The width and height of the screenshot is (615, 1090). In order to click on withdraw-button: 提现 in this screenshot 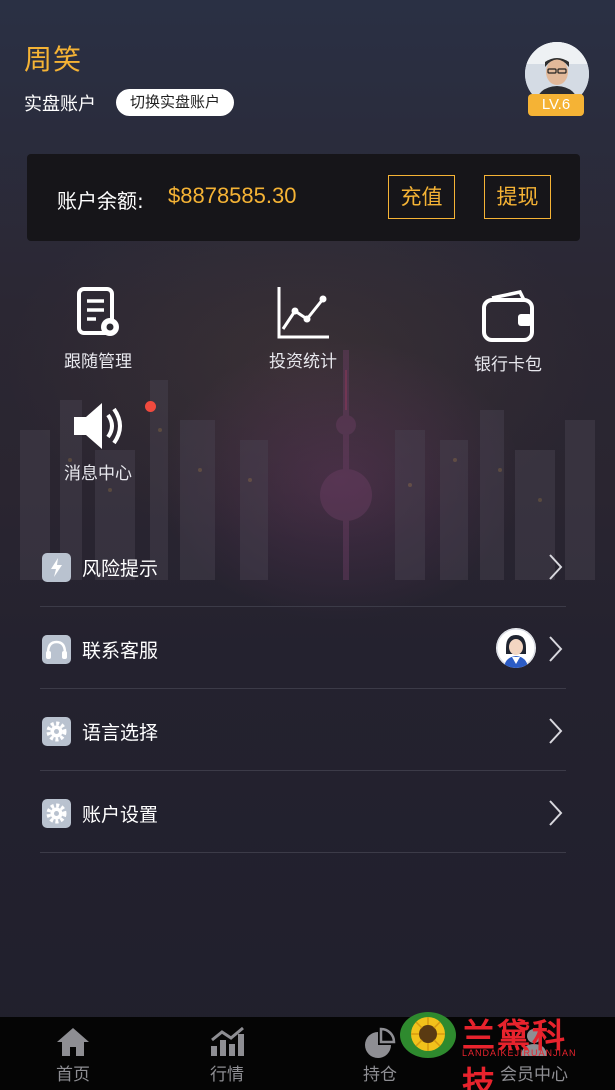, I will do `click(517, 197)`.